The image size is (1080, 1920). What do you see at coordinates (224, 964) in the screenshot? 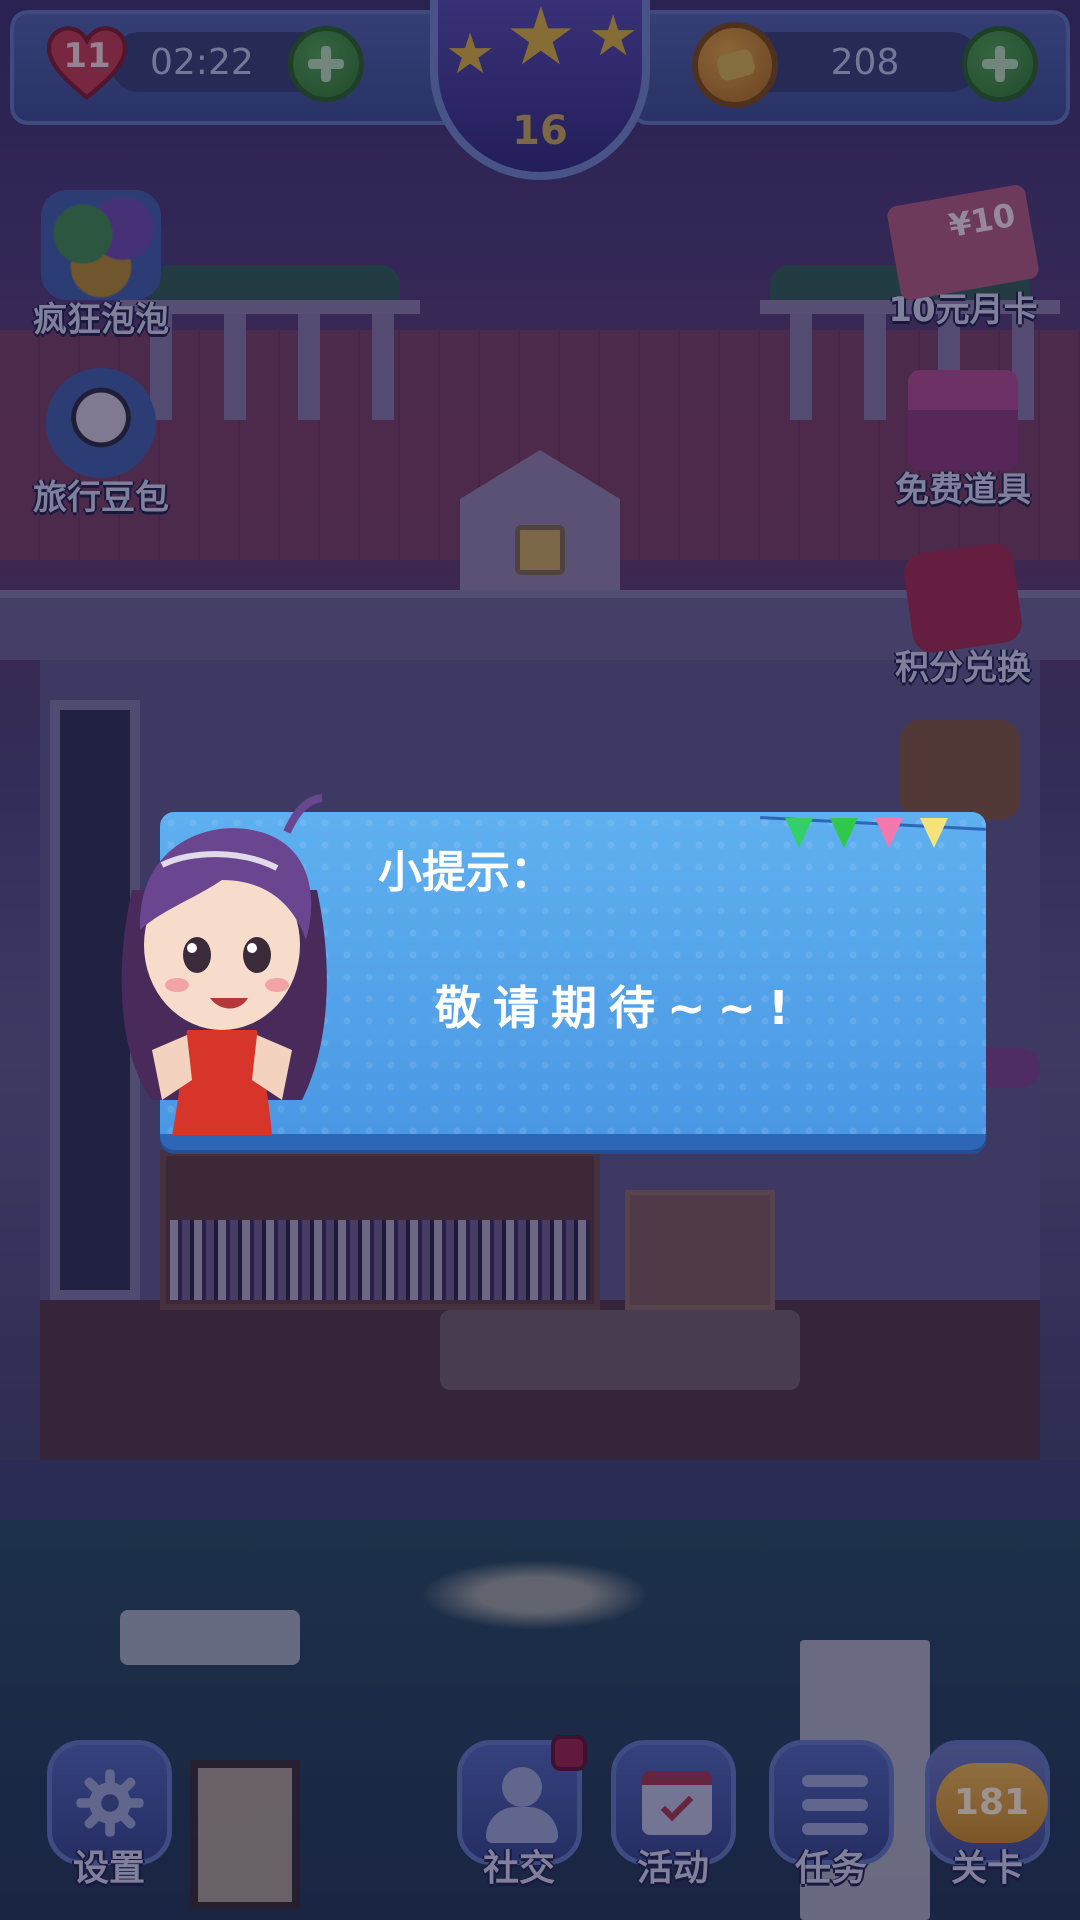
I see `guide-character-illustration` at bounding box center [224, 964].